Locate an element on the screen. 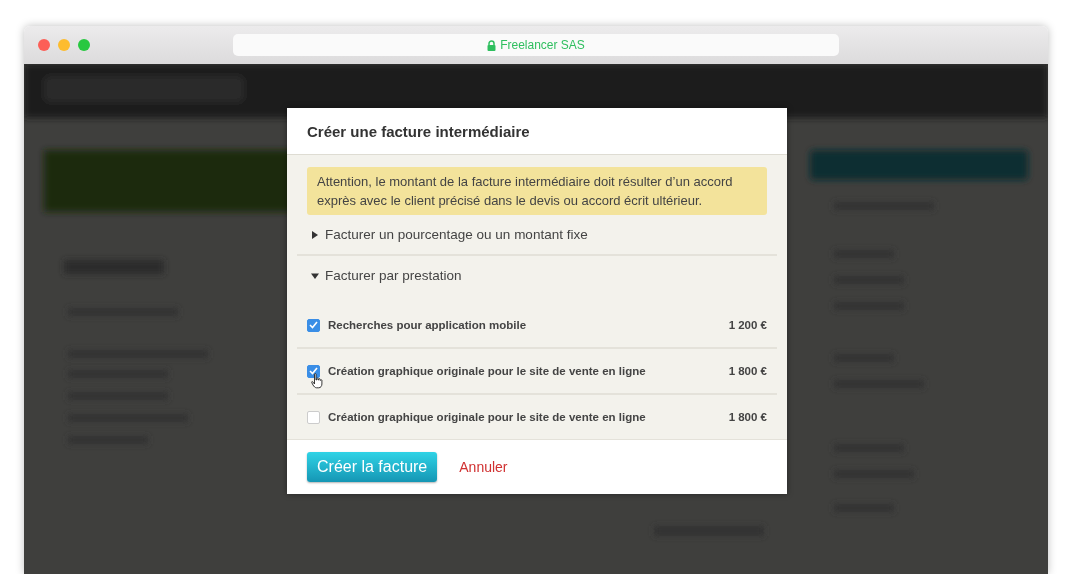 The width and height of the screenshot is (1072, 574). caret-right-icon is located at coordinates (315, 234).